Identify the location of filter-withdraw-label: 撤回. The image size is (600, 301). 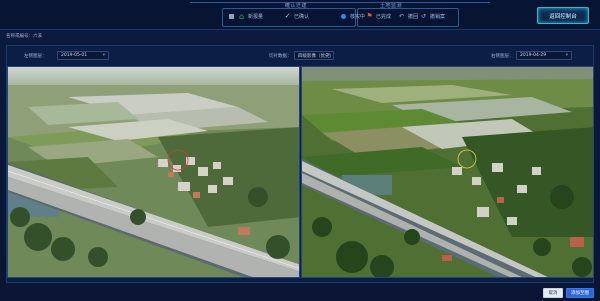
(413, 17).